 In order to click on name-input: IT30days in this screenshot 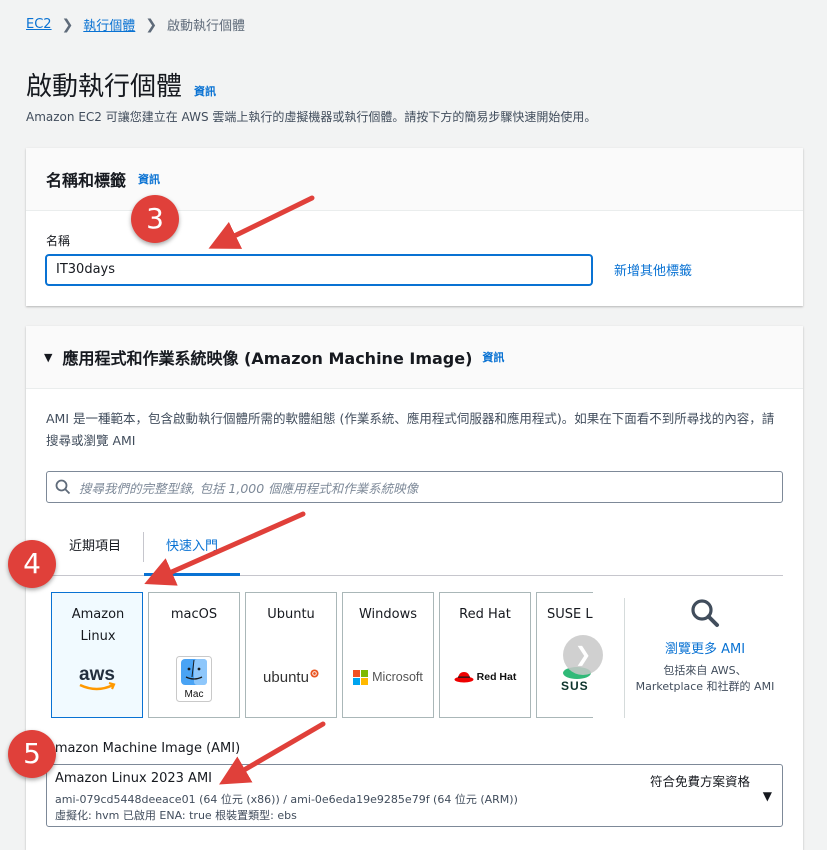, I will do `click(319, 270)`.